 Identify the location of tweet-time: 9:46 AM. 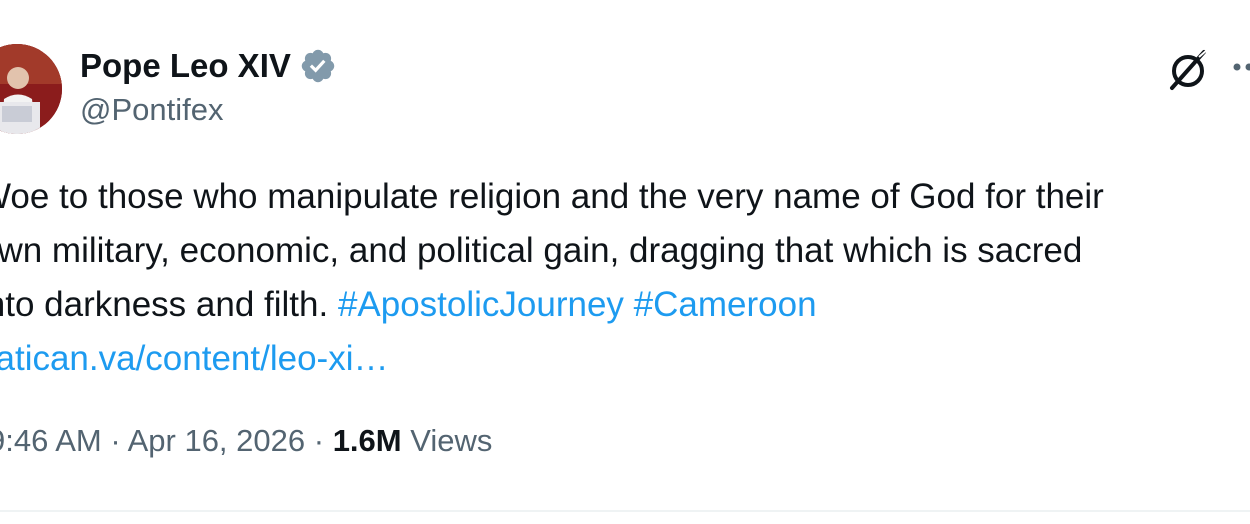
(51, 440).